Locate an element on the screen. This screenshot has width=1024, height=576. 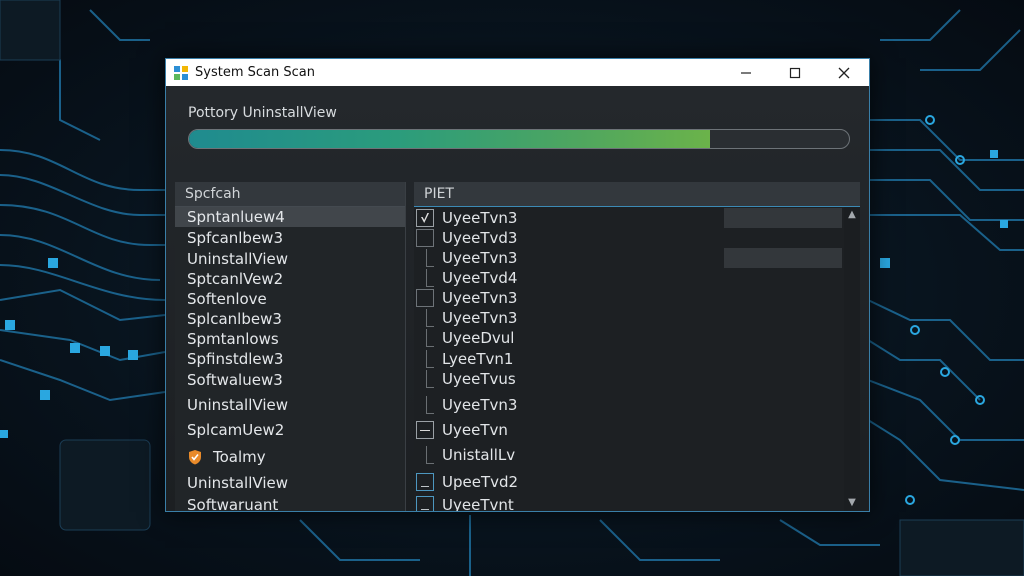
tree-item-label: UyeeTvnt is located at coordinates (478, 504).